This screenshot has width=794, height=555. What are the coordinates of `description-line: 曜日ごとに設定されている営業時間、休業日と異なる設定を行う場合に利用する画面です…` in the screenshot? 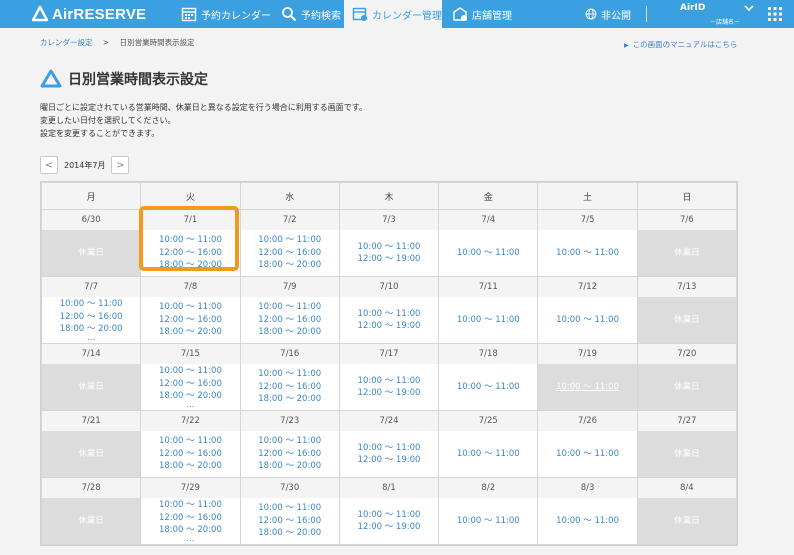 It's located at (203, 107).